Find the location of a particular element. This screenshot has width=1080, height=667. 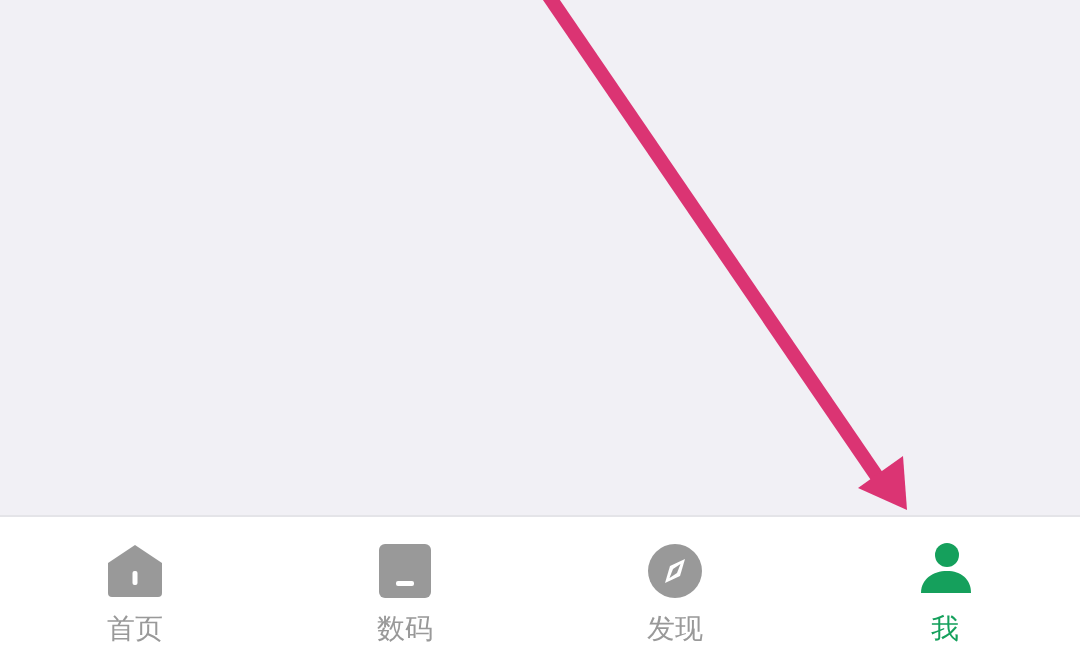

tab: 数码 is located at coordinates (405, 592).